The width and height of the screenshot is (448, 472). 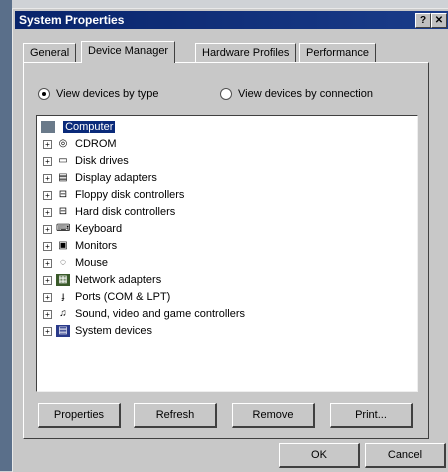 What do you see at coordinates (423, 20) in the screenshot?
I see `help-button: ?` at bounding box center [423, 20].